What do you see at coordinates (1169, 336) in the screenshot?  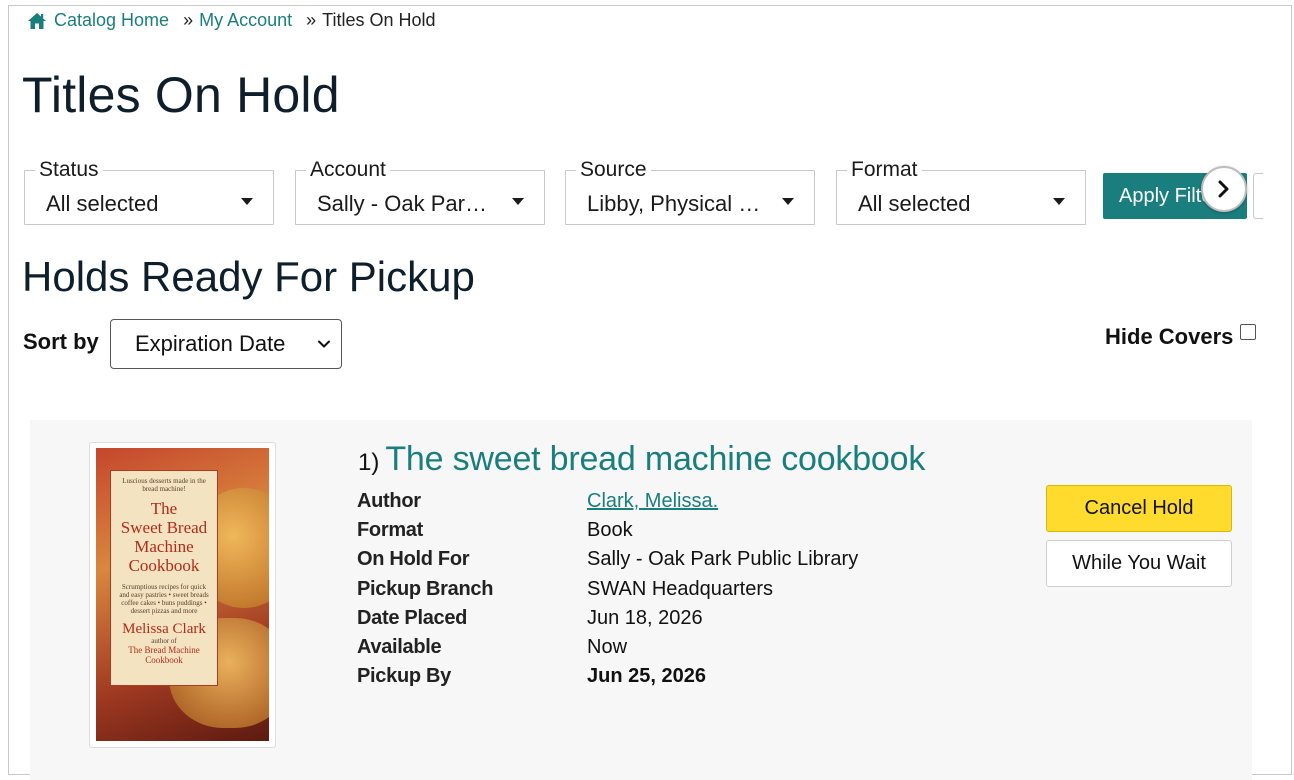 I see `hide-covers-label: Hide Covers` at bounding box center [1169, 336].